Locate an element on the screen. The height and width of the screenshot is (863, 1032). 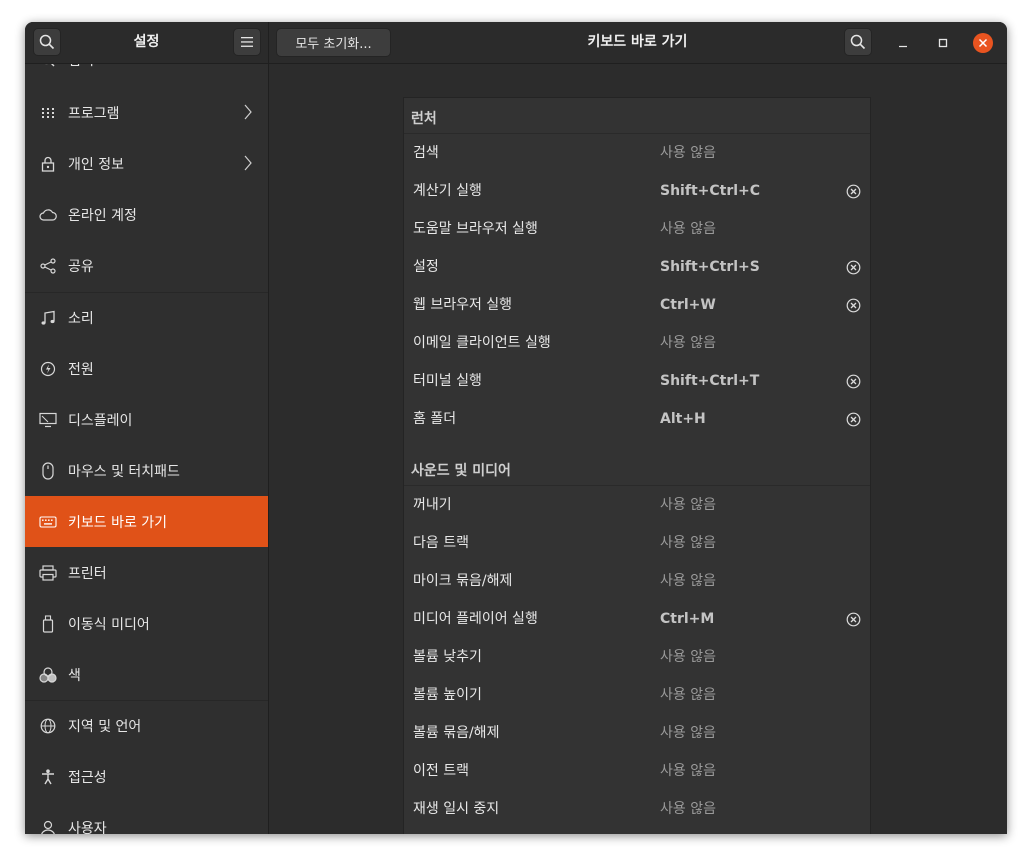
accessibility-icon is located at coordinates (48, 777).